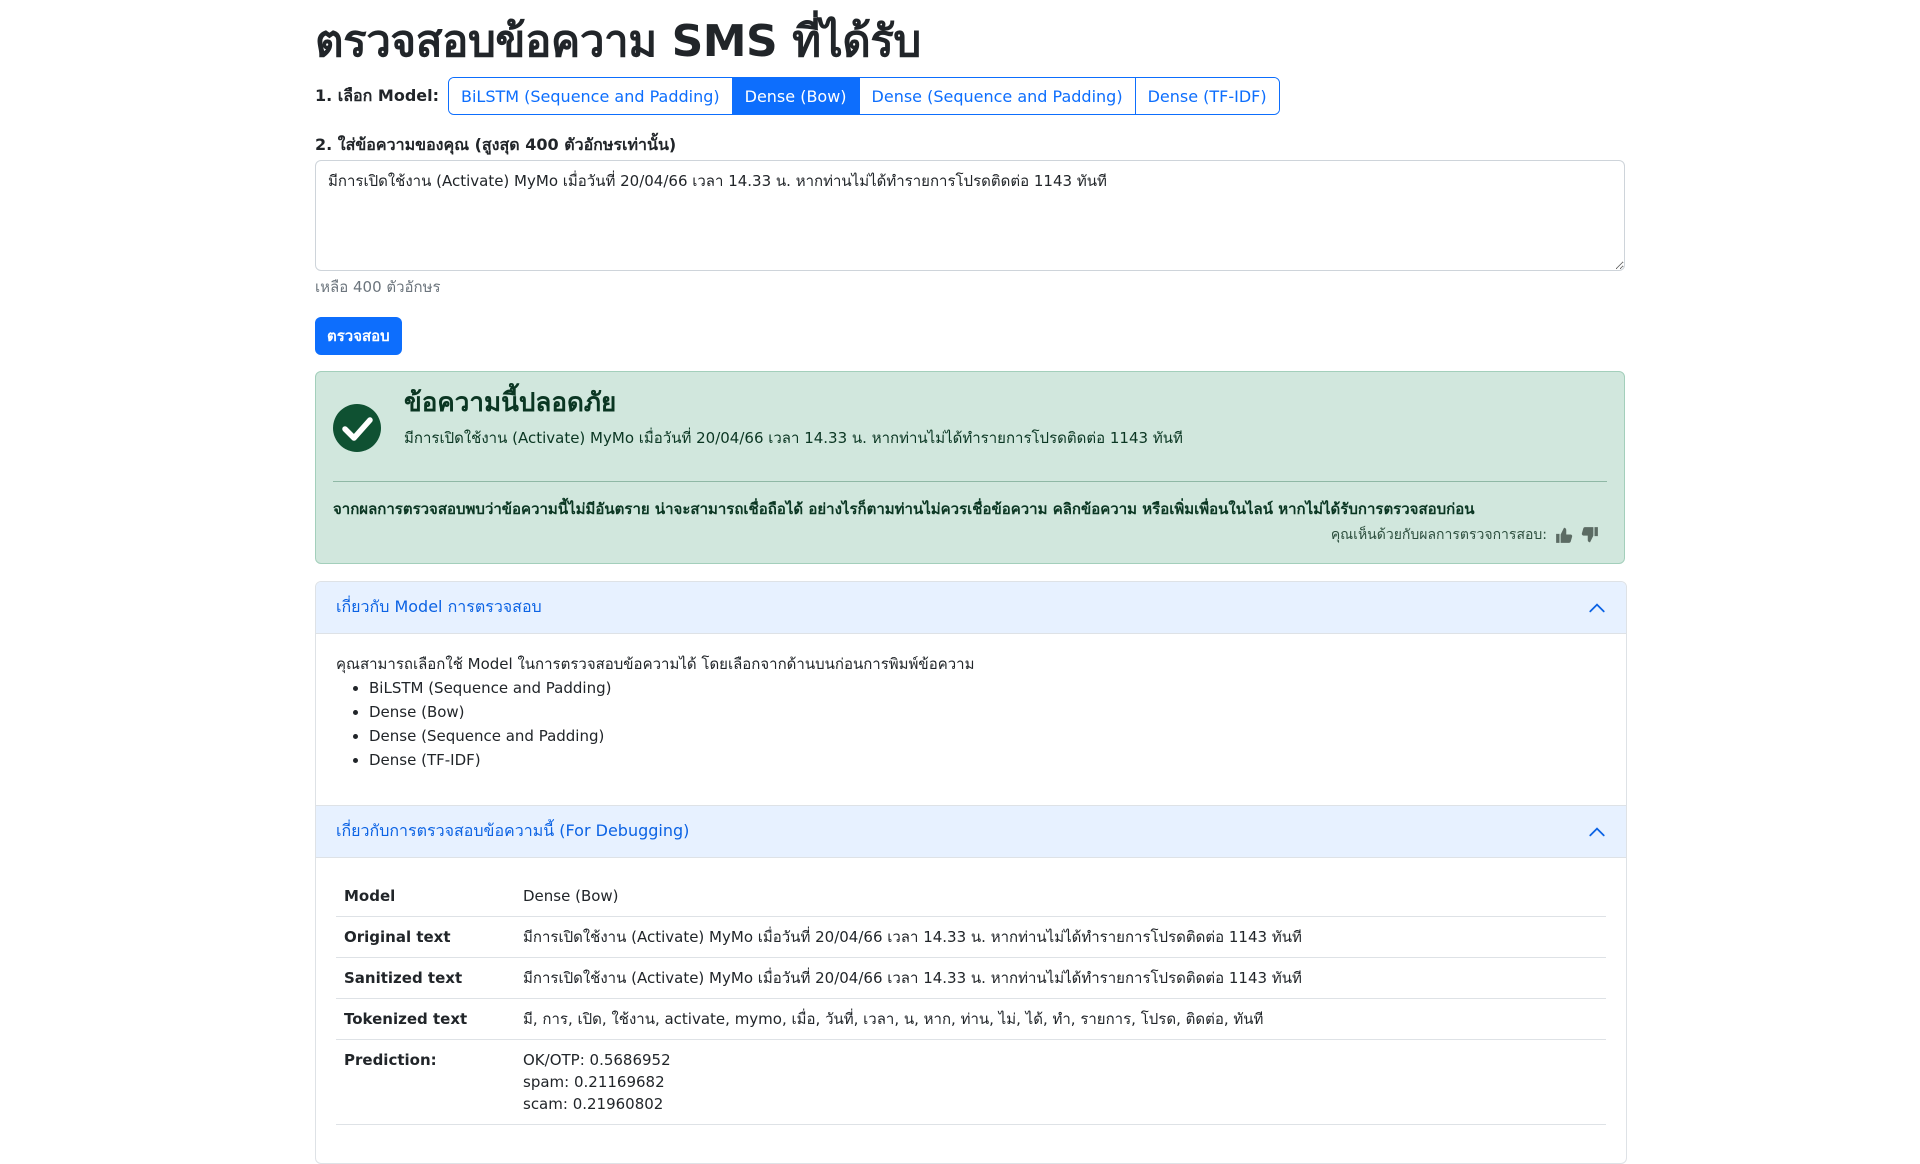 This screenshot has width=1920, height=1164. Describe the element at coordinates (594, 1082) in the screenshot. I see `prediction-spam: spam: 0.21169682` at that location.